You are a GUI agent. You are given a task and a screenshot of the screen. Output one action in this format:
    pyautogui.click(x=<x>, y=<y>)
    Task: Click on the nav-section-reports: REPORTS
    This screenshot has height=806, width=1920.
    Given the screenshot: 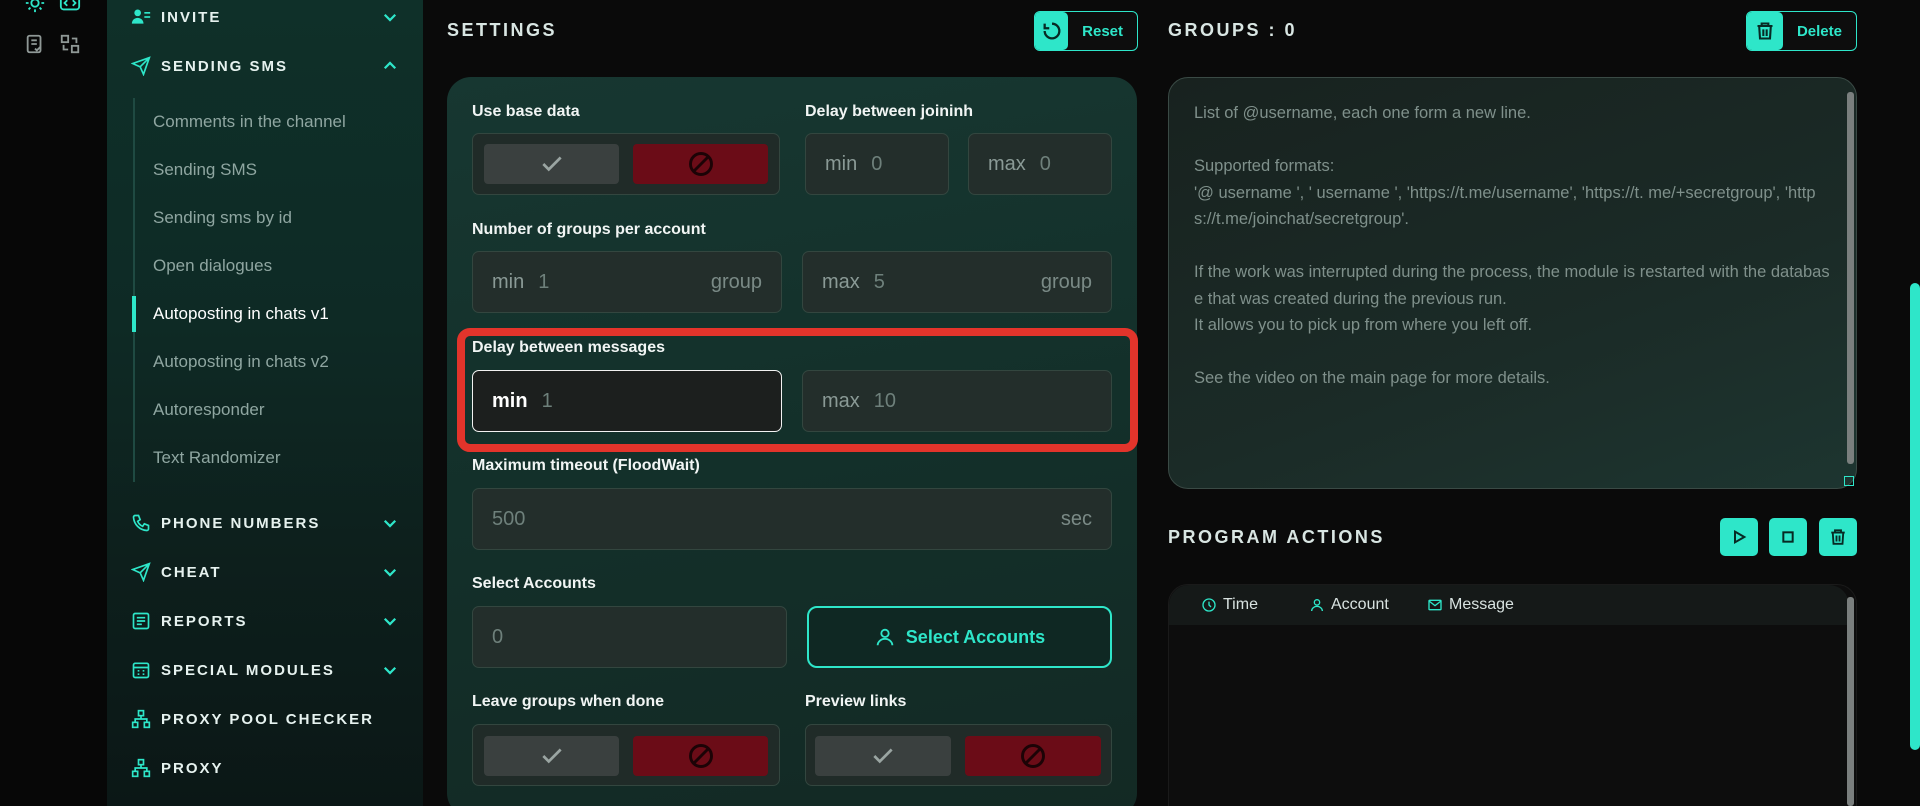 What is the action you would take?
    pyautogui.click(x=265, y=621)
    